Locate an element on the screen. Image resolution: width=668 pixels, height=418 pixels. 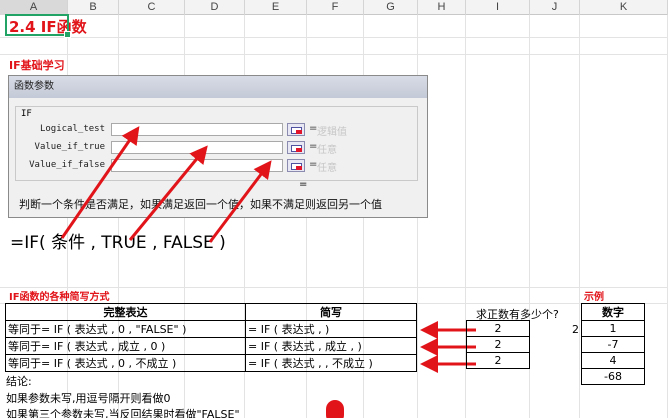
result-table: 2 2 2 is located at coordinates (498, 344).